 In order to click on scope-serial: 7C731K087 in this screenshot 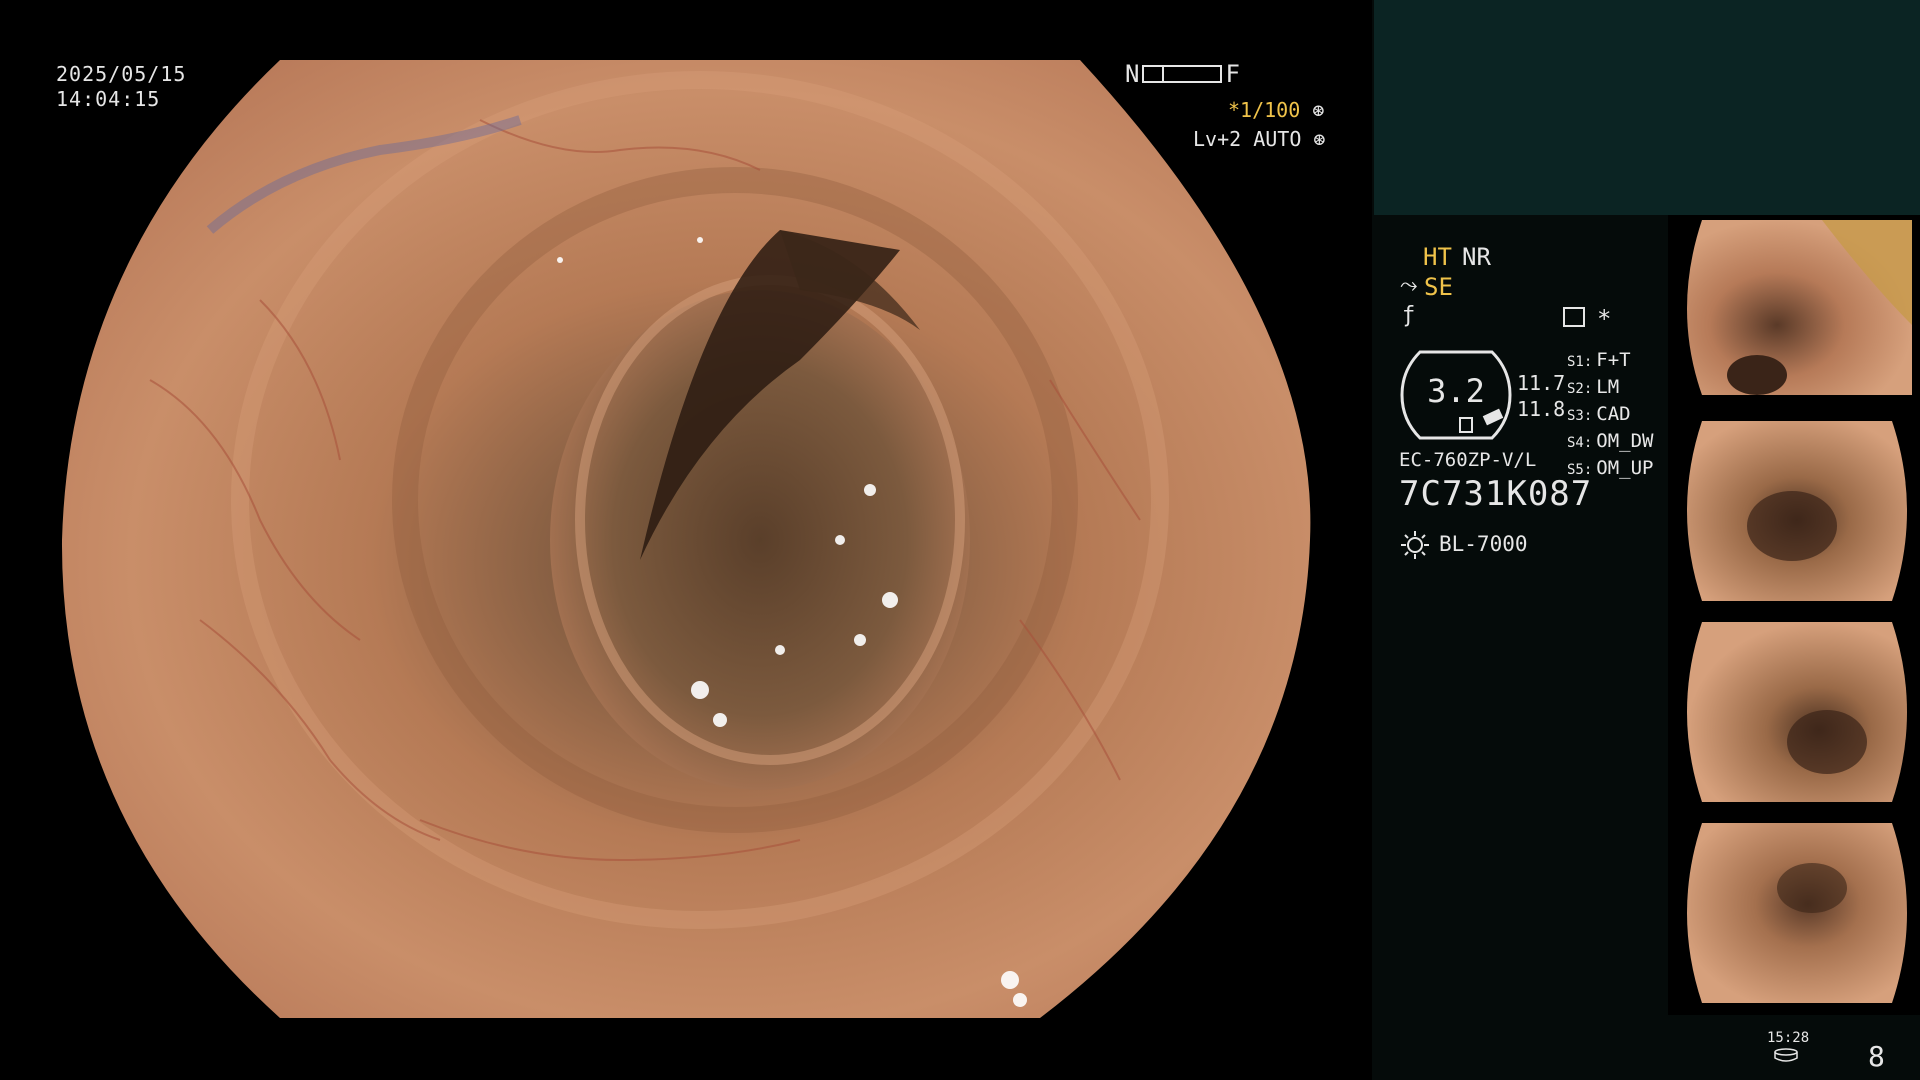, I will do `click(1496, 494)`.